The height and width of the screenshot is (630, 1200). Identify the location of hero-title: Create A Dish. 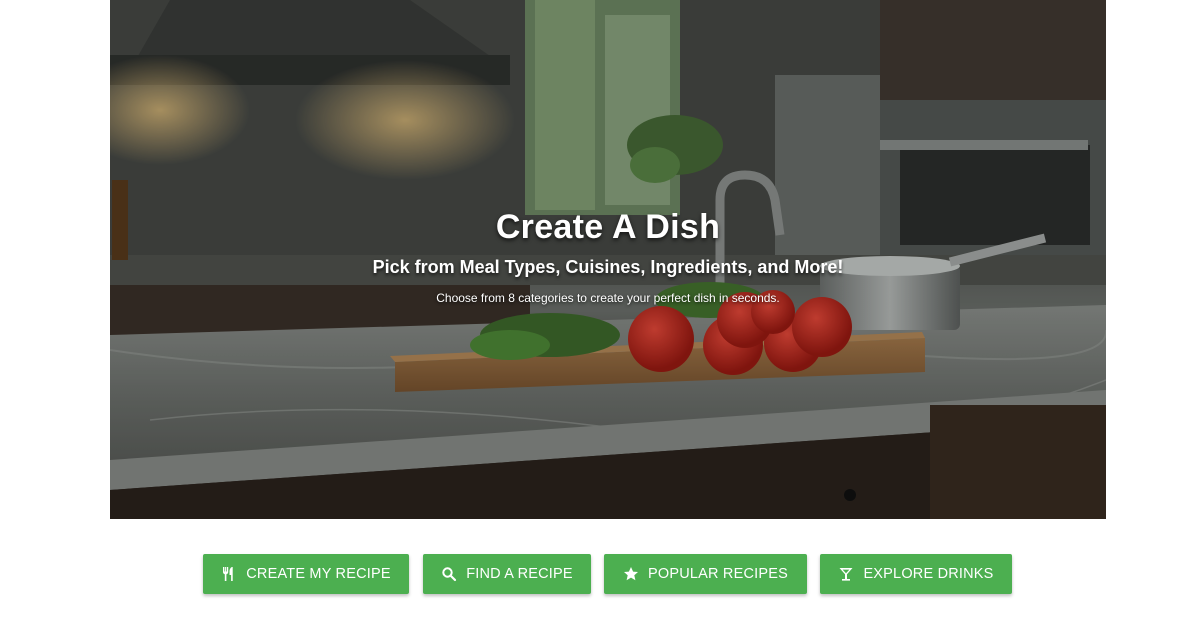
(608, 227).